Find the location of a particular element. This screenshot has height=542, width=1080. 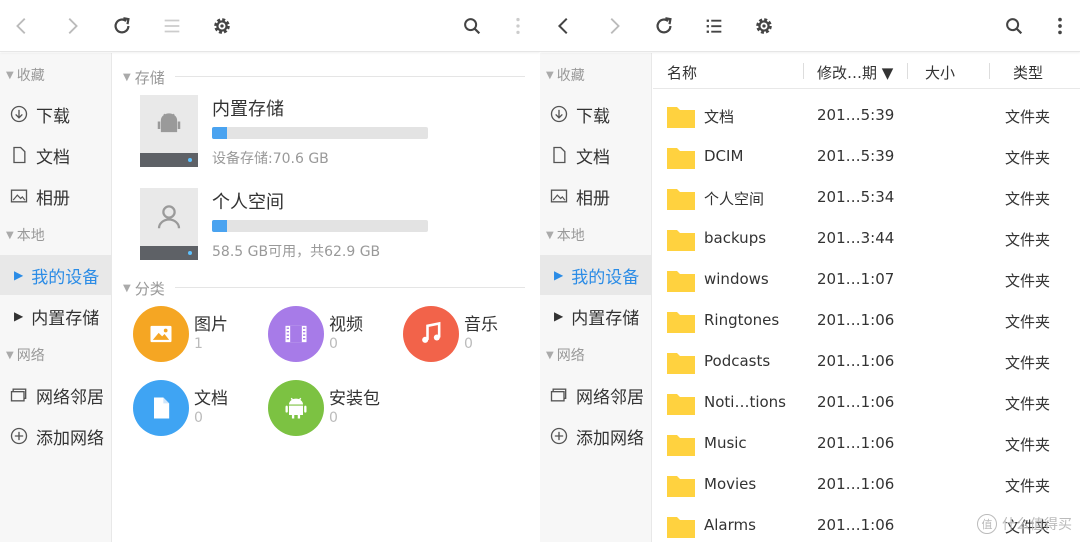

sidebar-item-label: 相册 is located at coordinates (593, 198).